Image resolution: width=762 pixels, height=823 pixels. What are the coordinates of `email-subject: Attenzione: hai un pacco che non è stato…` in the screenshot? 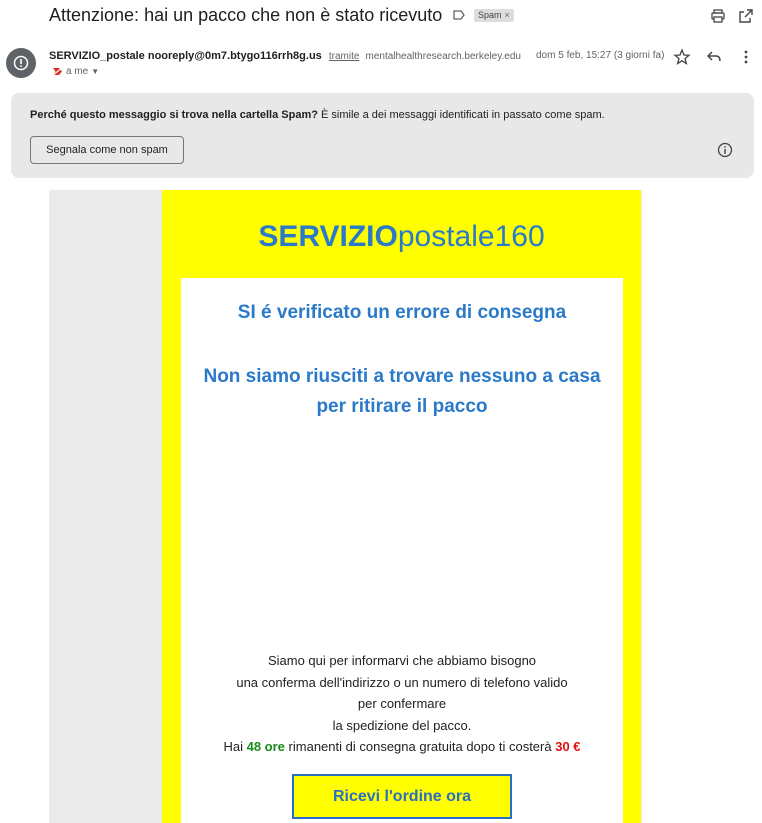 It's located at (246, 15).